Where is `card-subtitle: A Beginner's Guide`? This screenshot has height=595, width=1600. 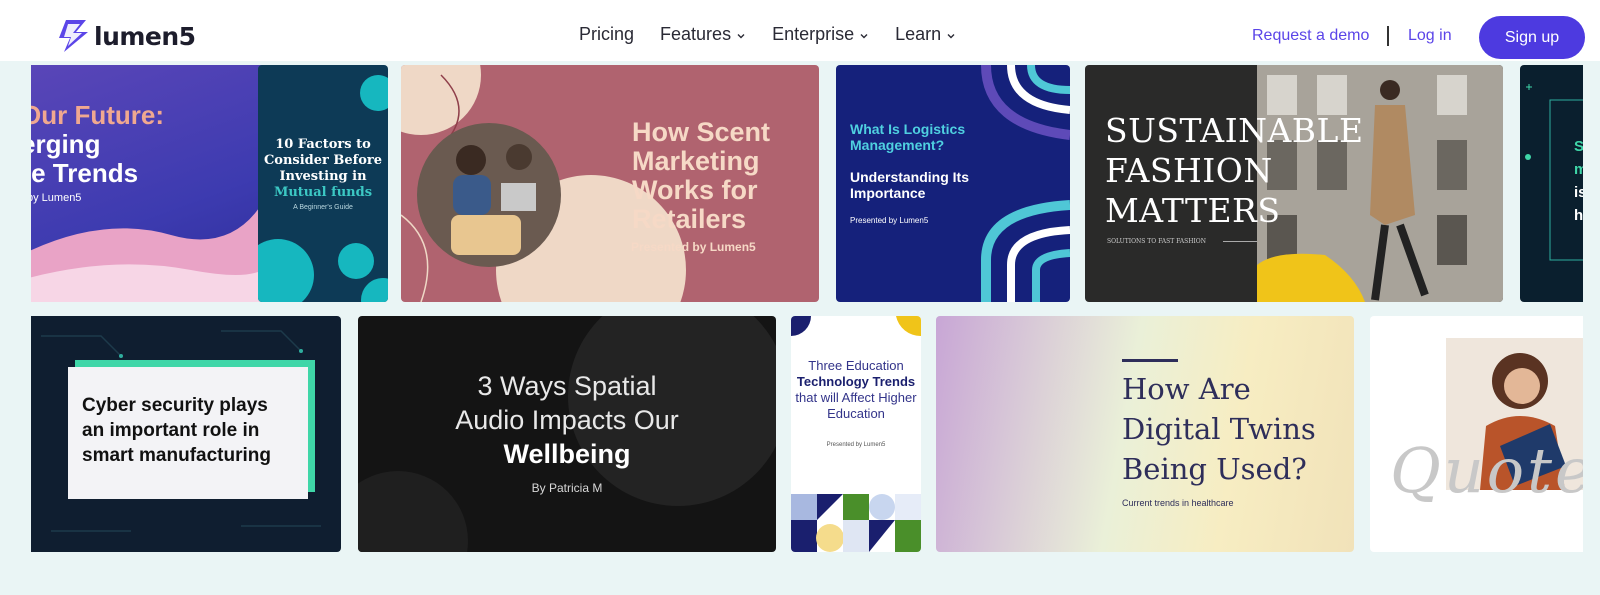 card-subtitle: A Beginner's Guide is located at coordinates (323, 207).